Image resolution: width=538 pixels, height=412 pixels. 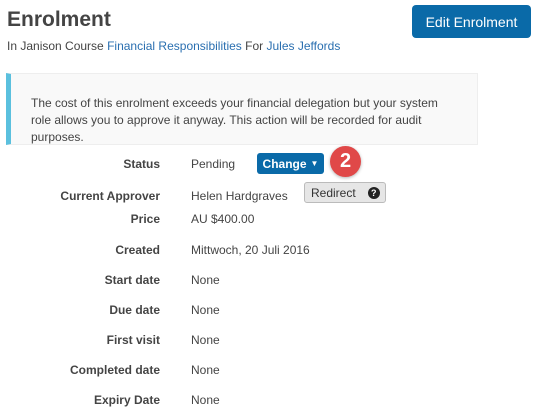 What do you see at coordinates (314, 163) in the screenshot?
I see `caret-down-icon: ▼` at bounding box center [314, 163].